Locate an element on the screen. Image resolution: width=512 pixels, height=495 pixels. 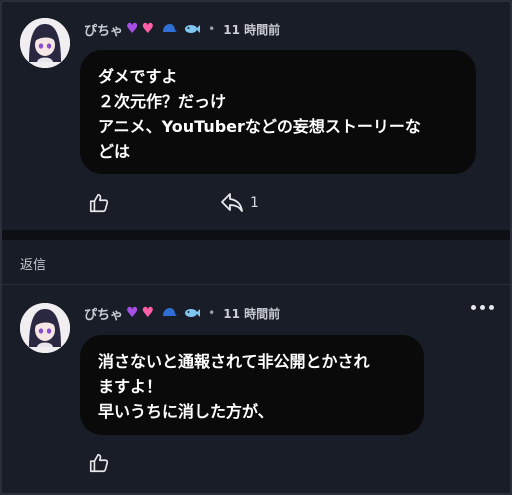
comment-line: アニメ、YouTuberなどの妄想ストーリーな is located at coordinates (259, 126).